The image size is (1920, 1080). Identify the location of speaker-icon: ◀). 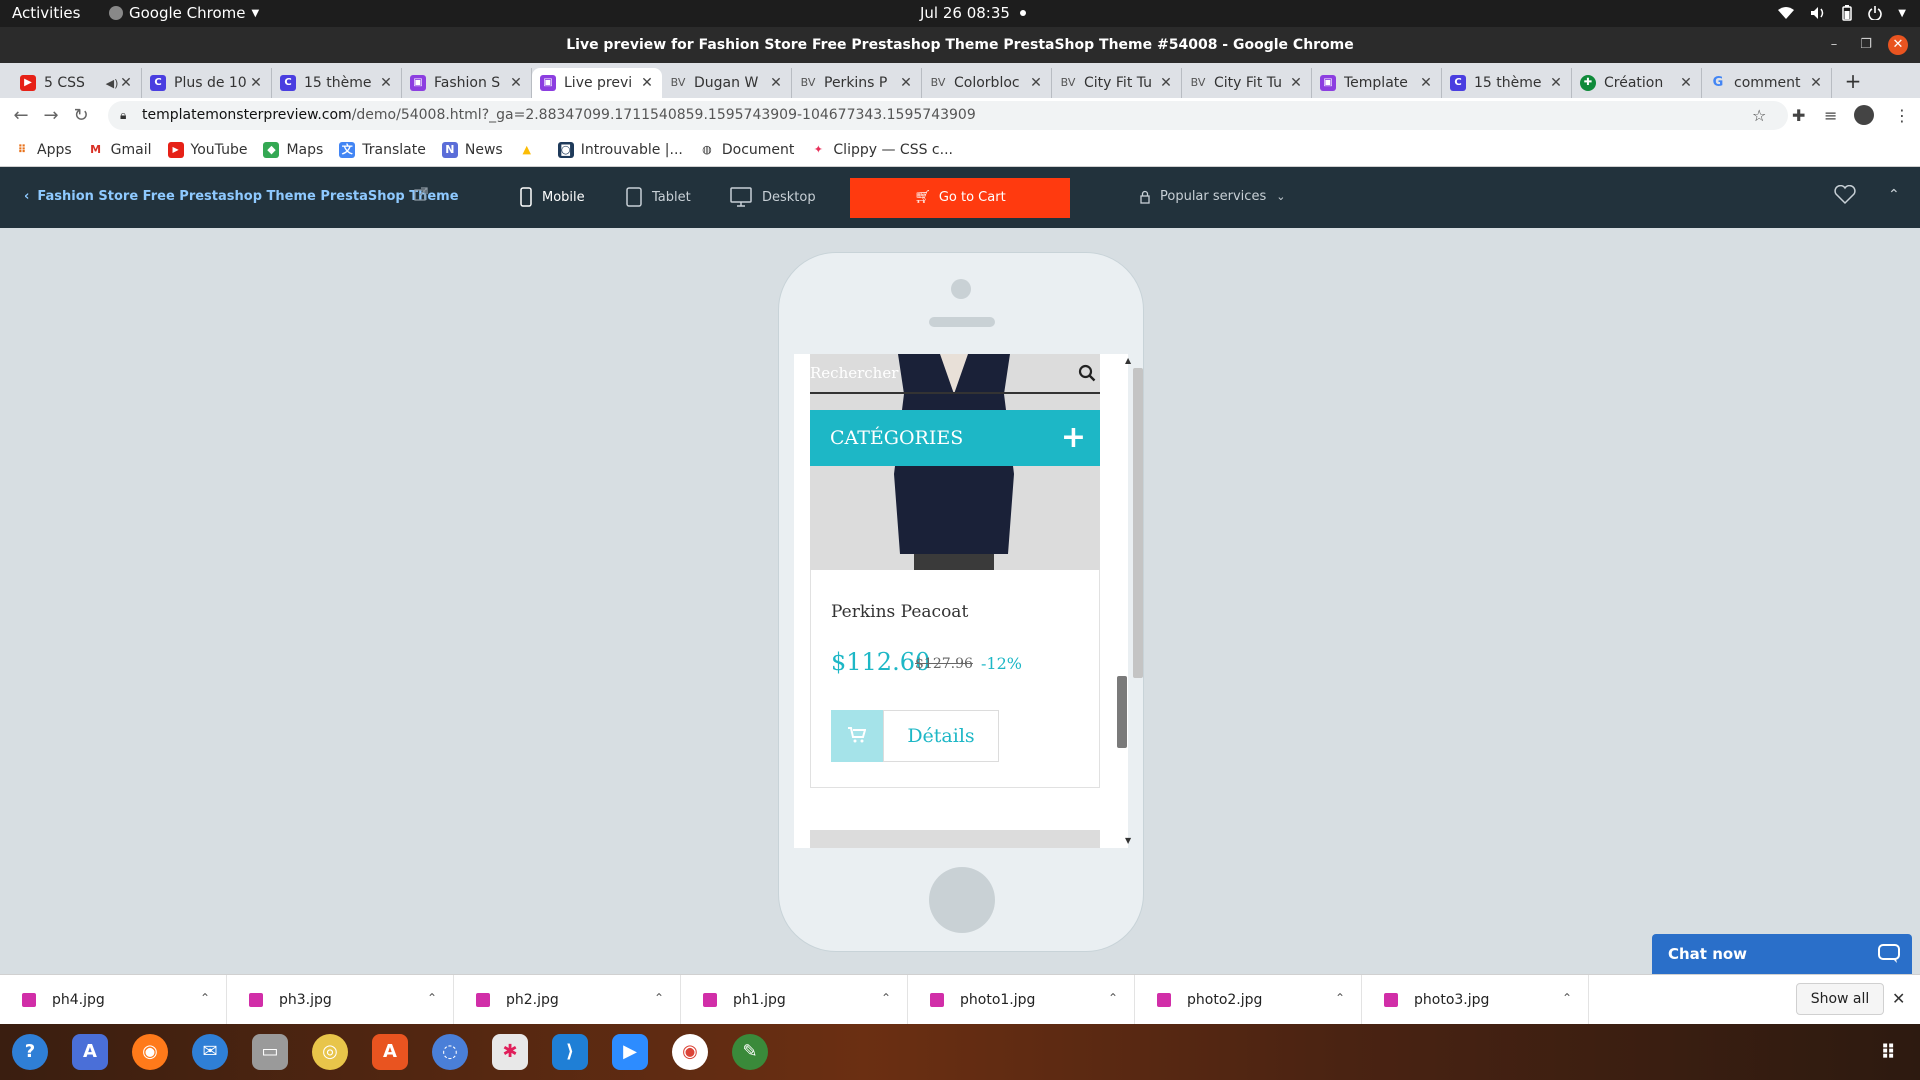
(112, 83).